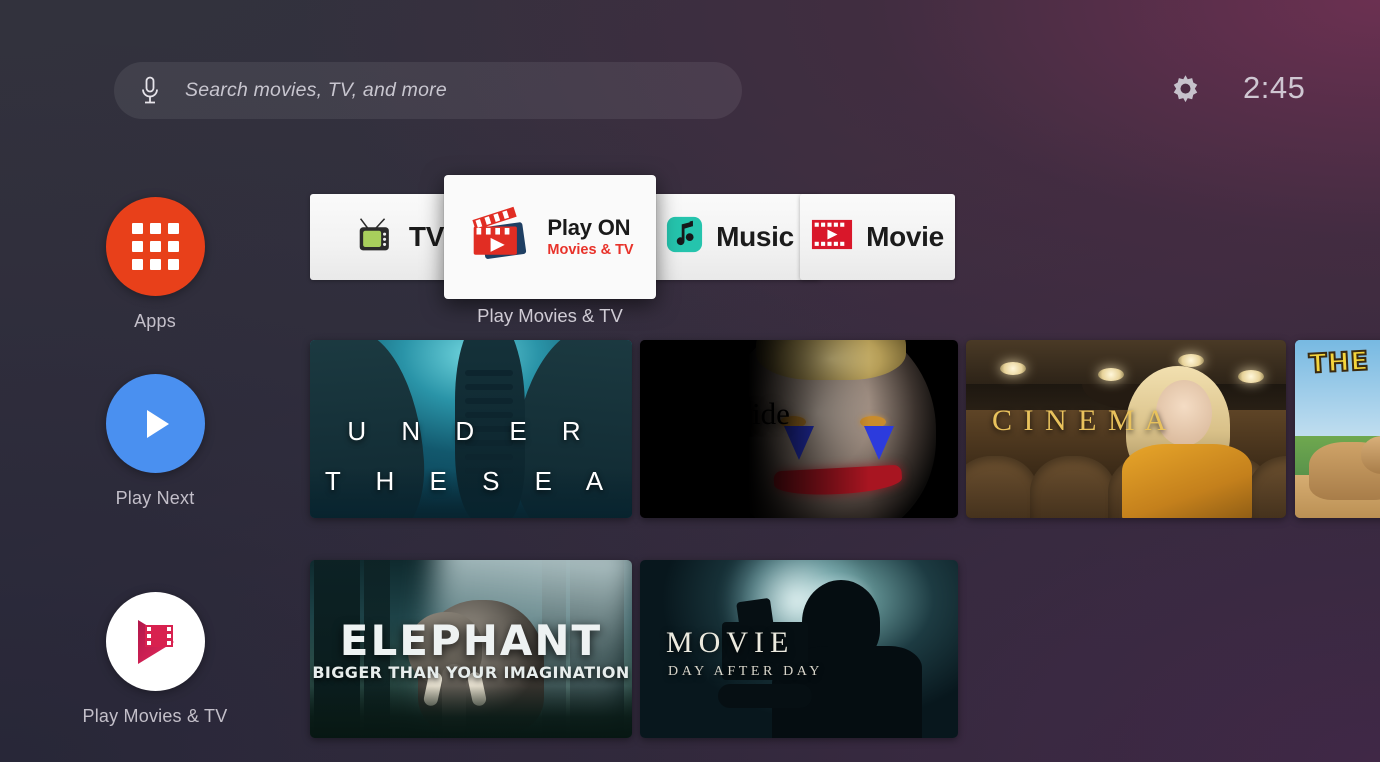 This screenshot has height=762, width=1380. Describe the element at coordinates (589, 227) in the screenshot. I see `play-on-title: Play ON` at that location.